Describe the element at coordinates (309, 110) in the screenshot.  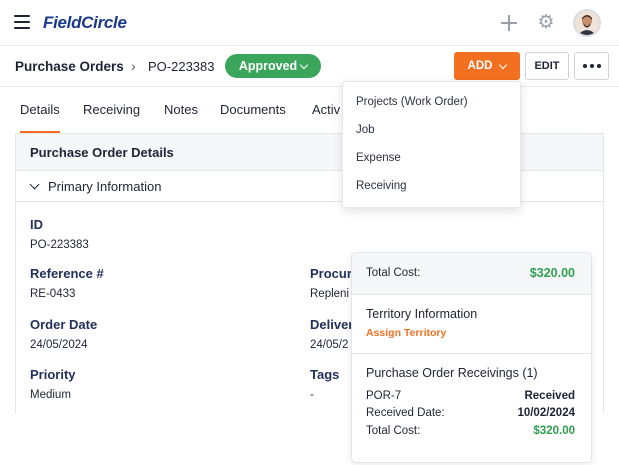
I see `tab-bar: Details Receiving Notes Documents Activ` at that location.